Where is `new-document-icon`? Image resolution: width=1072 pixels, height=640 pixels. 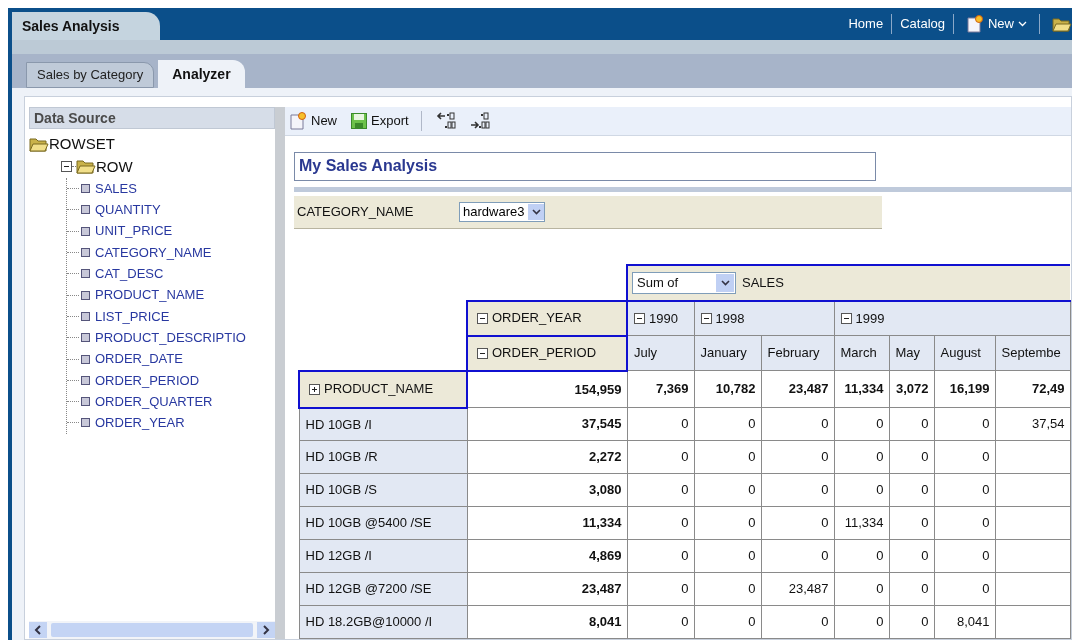 new-document-icon is located at coordinates (298, 120).